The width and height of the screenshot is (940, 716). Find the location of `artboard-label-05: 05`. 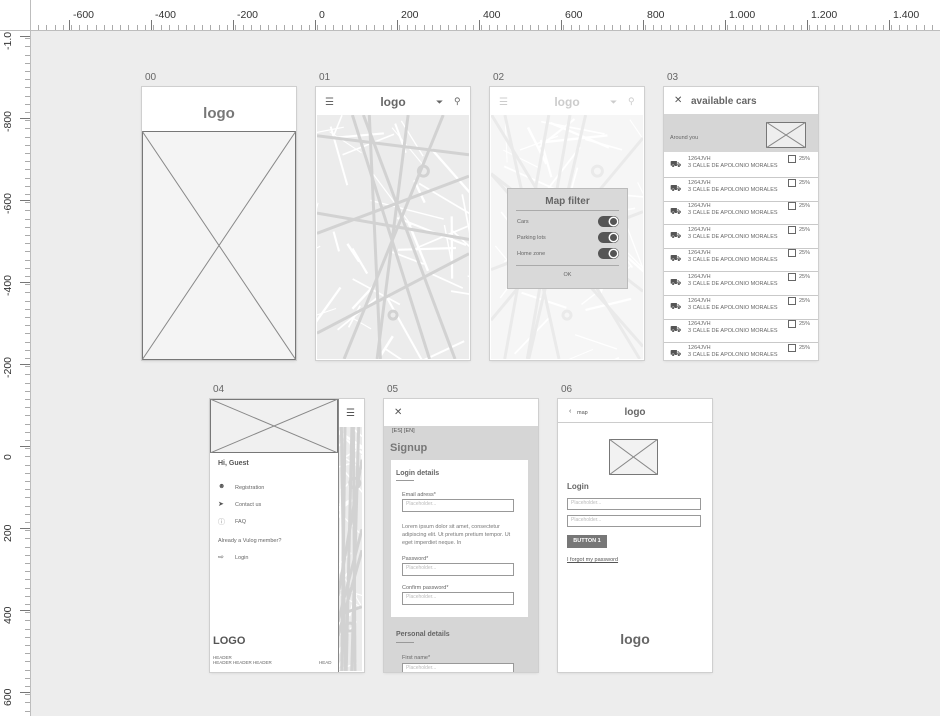

artboard-label-05: 05 is located at coordinates (392, 389).